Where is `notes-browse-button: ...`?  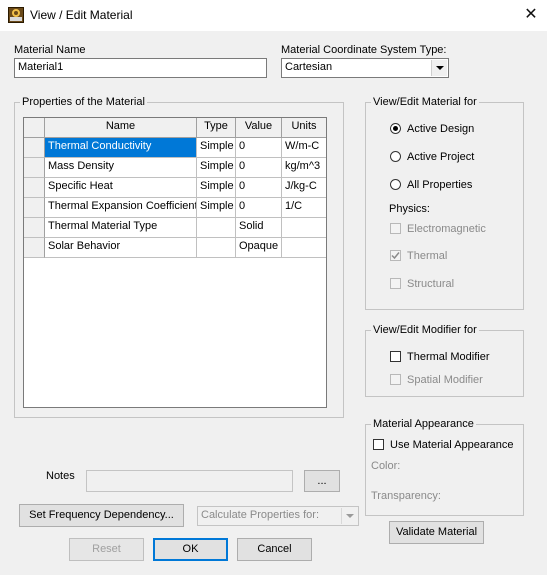
notes-browse-button: ... is located at coordinates (322, 481).